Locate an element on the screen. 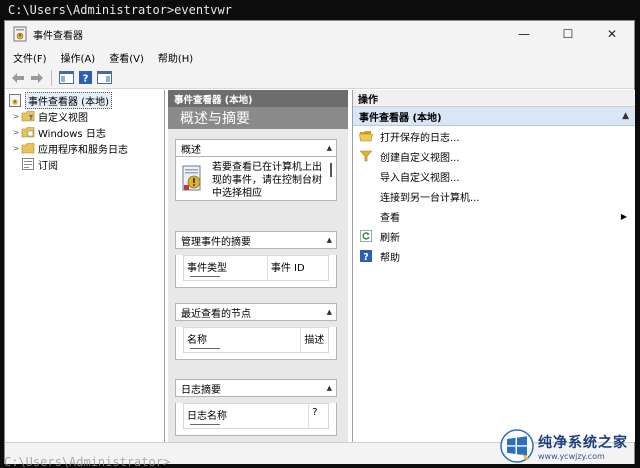 This screenshot has width=640, height=468. terminal-prompt-line: C:\Users\Administrator> is located at coordinates (87, 461).